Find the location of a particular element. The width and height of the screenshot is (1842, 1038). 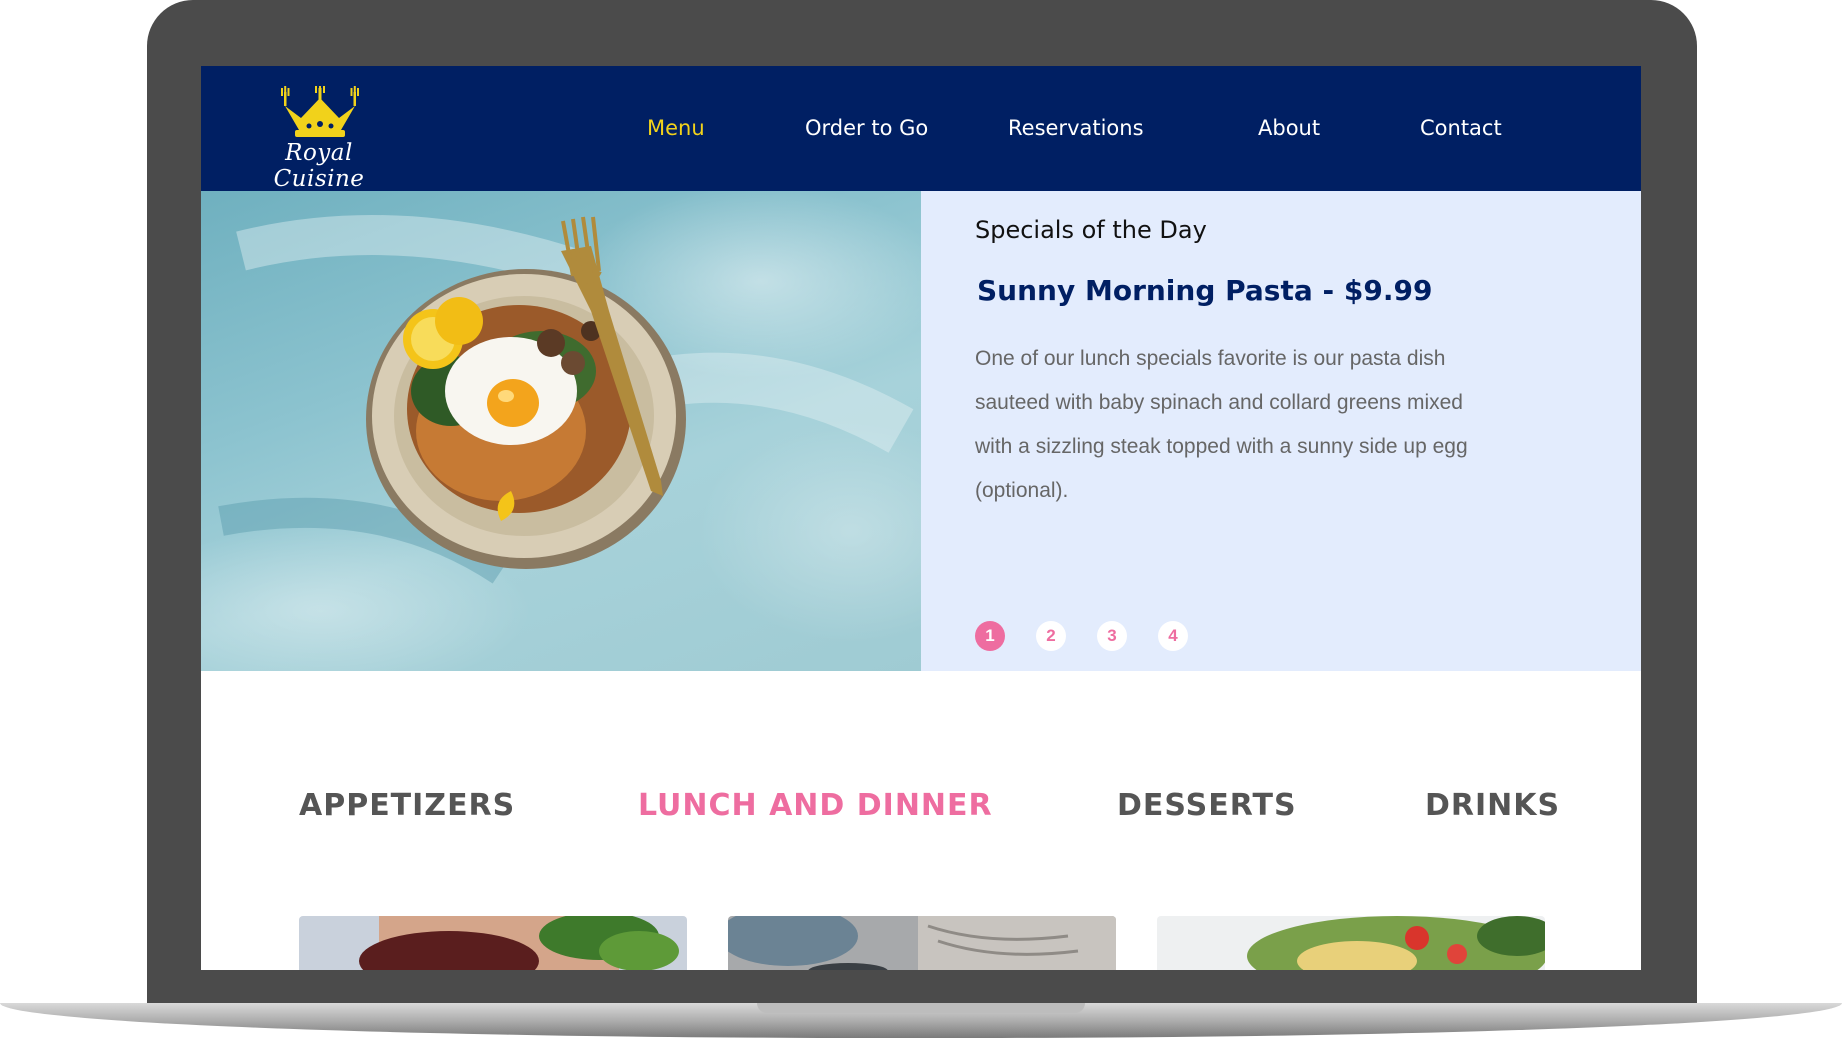

brand-name: Royal Cuisine is located at coordinates (319, 166).